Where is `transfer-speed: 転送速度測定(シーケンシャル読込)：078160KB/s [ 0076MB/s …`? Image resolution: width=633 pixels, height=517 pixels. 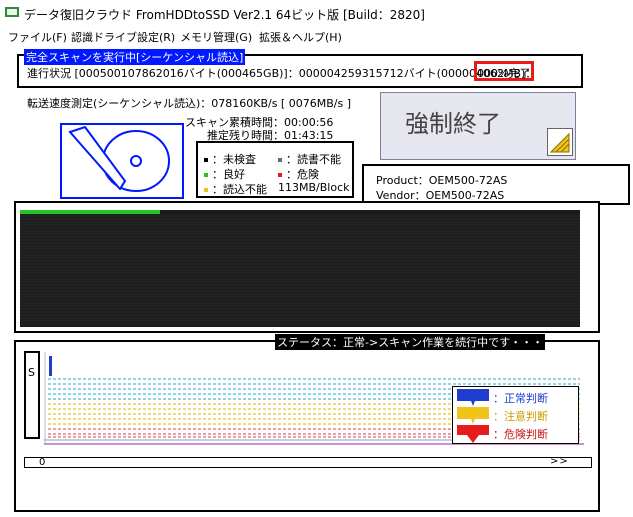
transfer-speed: 転送速度測定(シーケンシャル読込)：078160KB/s [ 0076MB/s … is located at coordinates (189, 103).